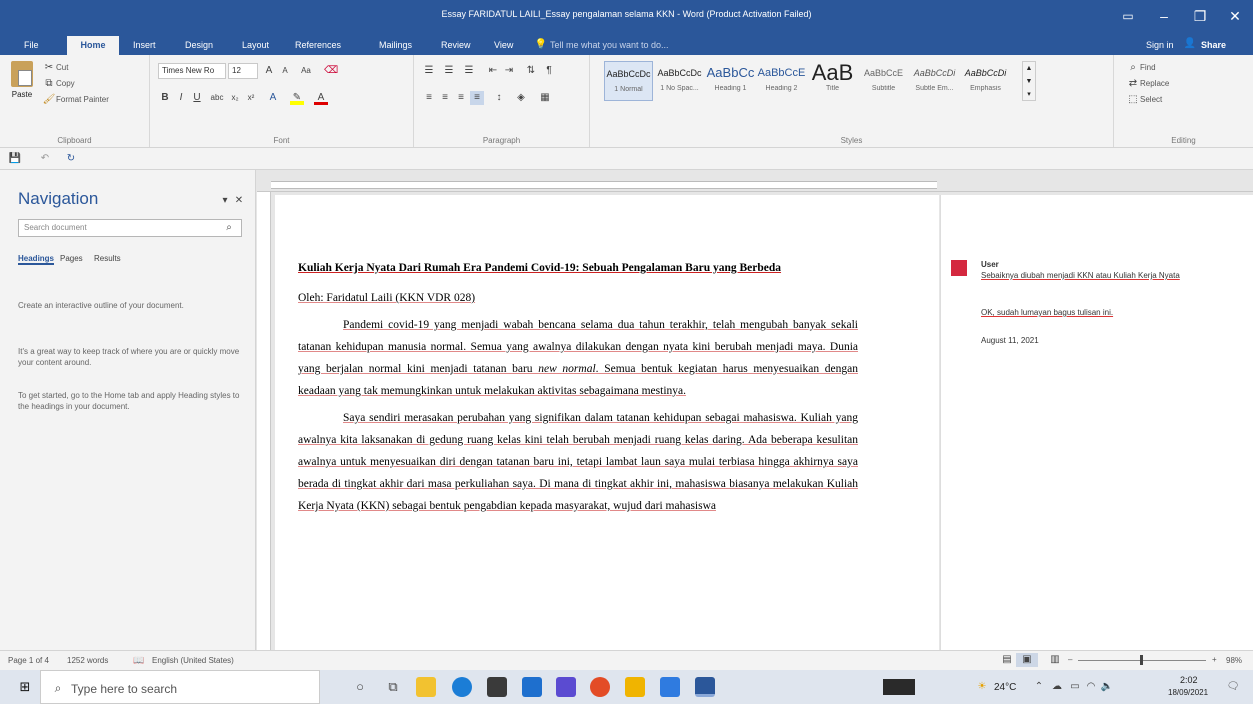 The width and height of the screenshot is (1253, 704). I want to click on subscript-icon: x₂, so click(235, 98).